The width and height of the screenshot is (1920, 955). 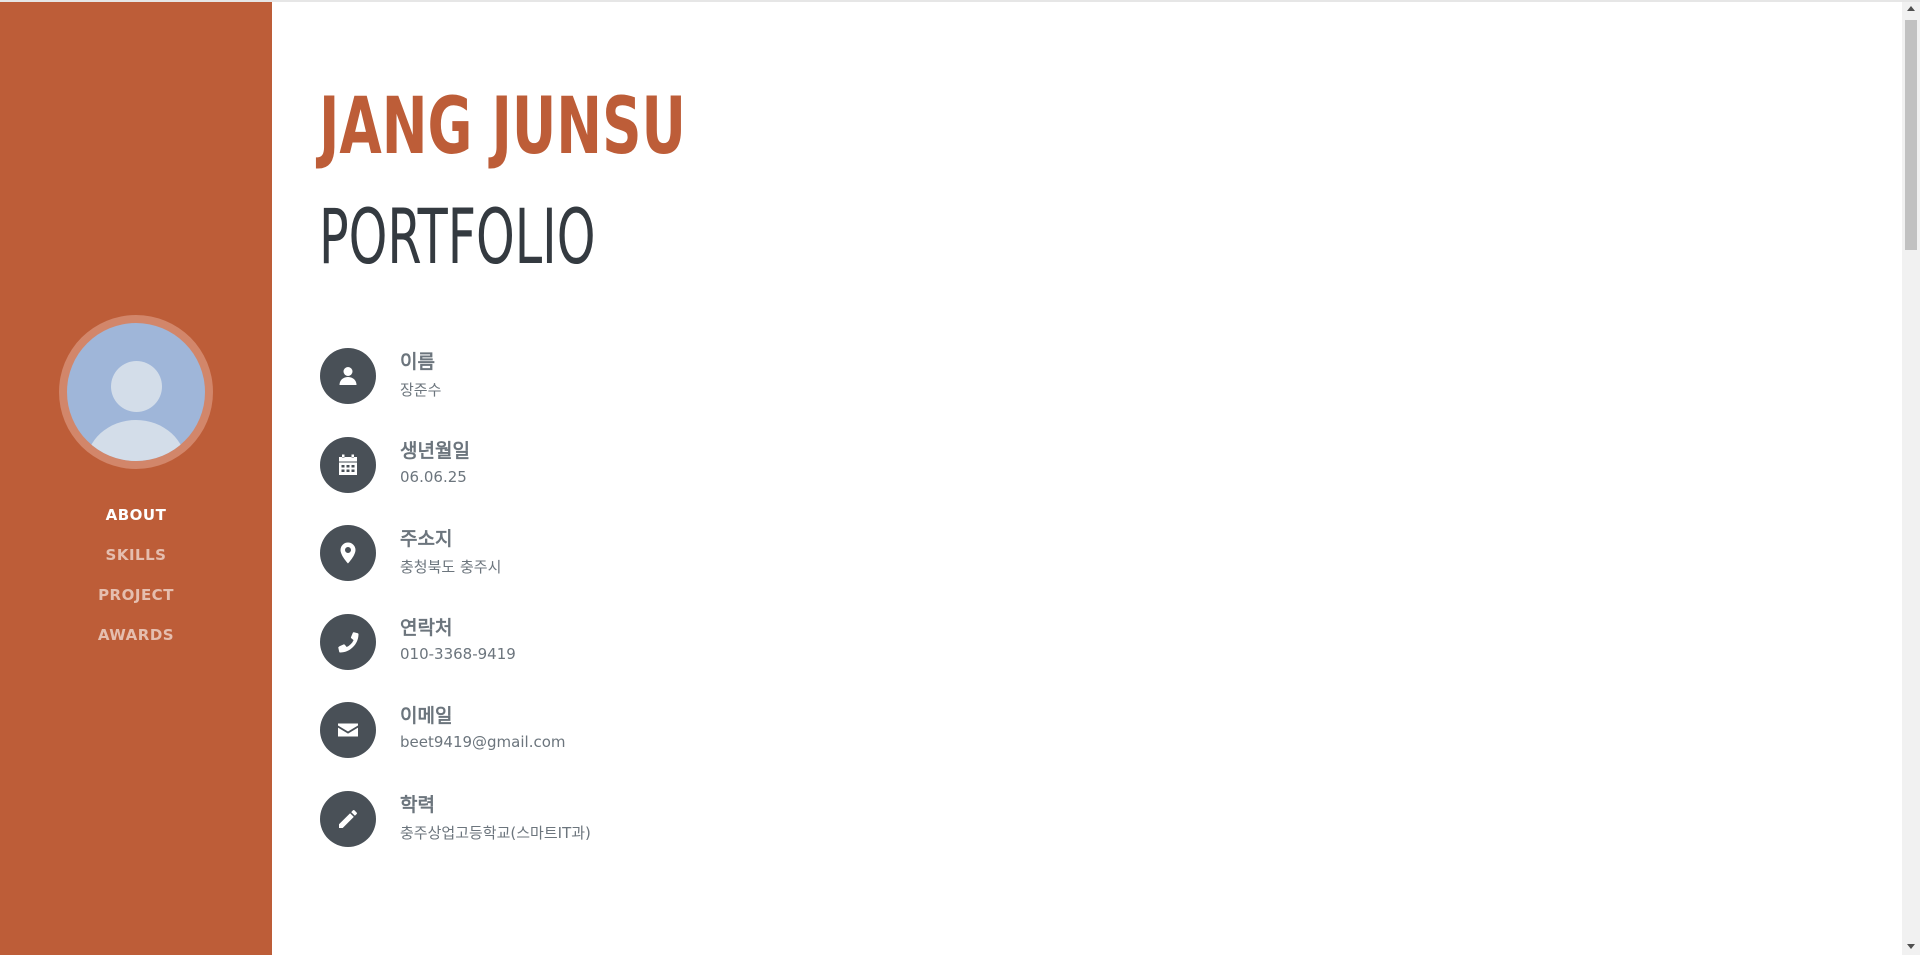 What do you see at coordinates (421, 390) in the screenshot?
I see `info-value: 장준수` at bounding box center [421, 390].